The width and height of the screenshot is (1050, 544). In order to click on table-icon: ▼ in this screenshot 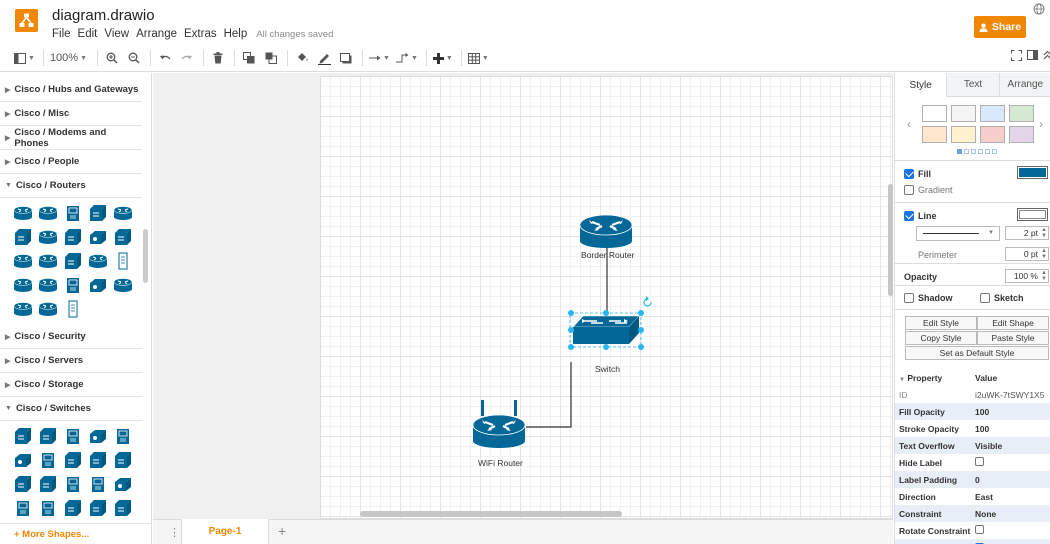, I will do `click(478, 58)`.